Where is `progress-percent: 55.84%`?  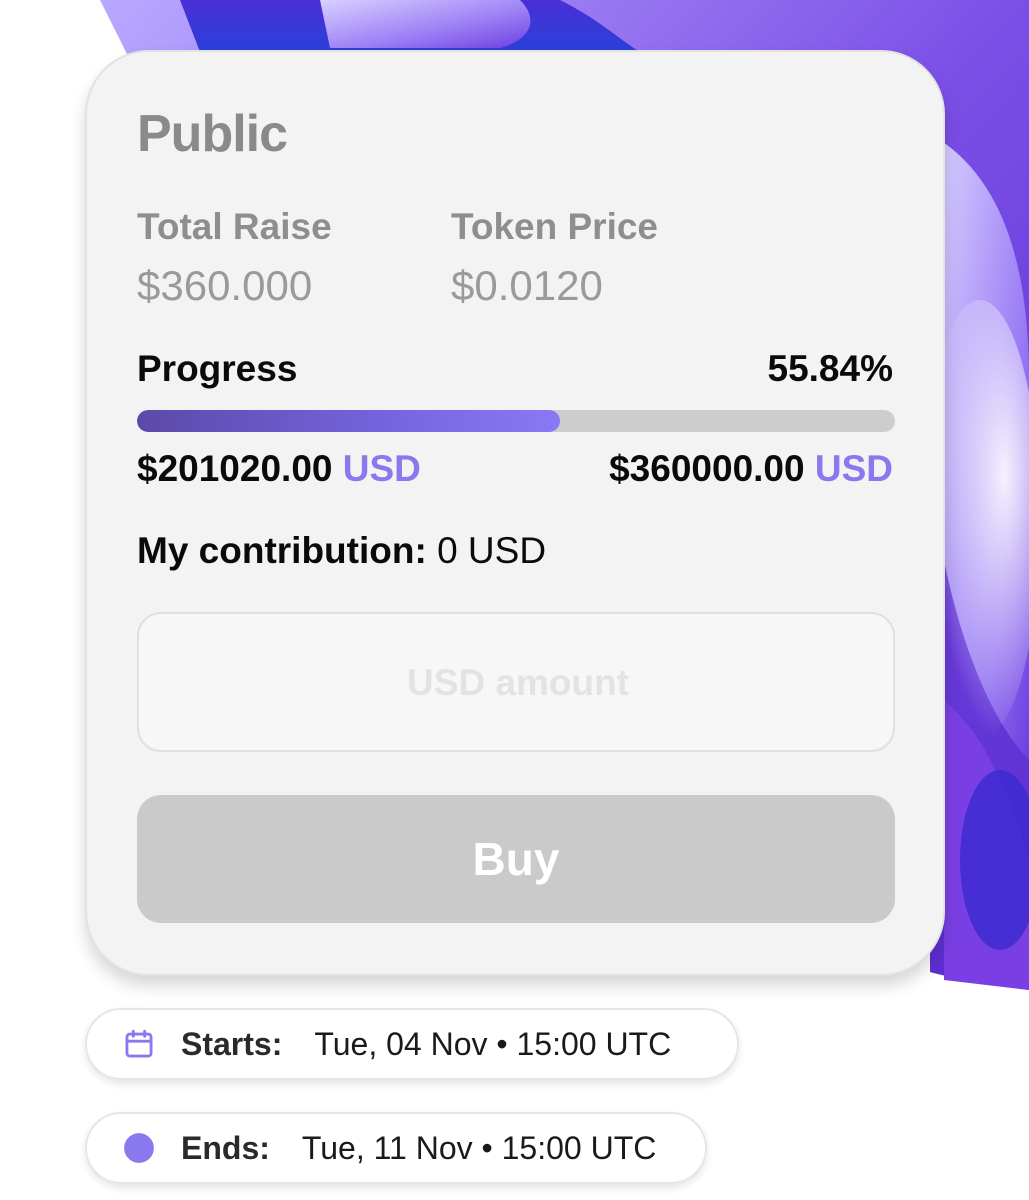 progress-percent: 55.84% is located at coordinates (830, 368).